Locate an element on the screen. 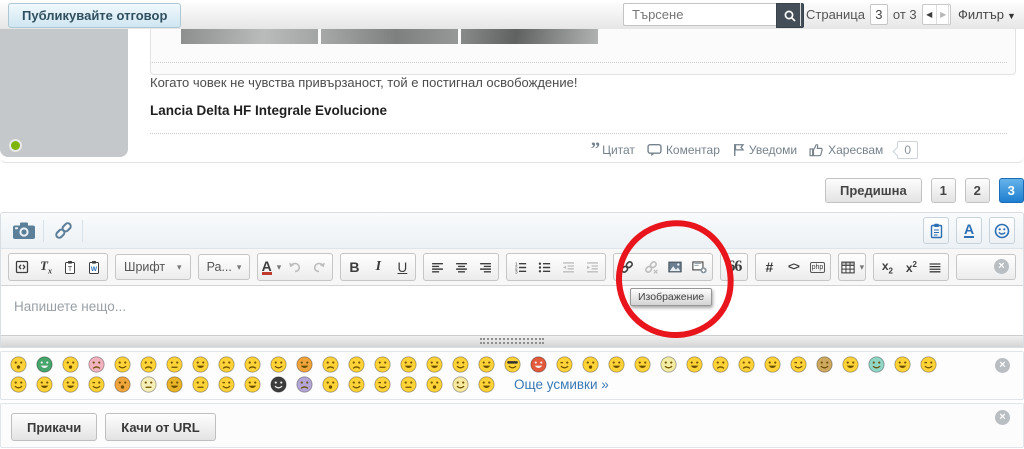 The image size is (1024, 449). prev-page-arrow-icon: ◀ is located at coordinates (929, 14).